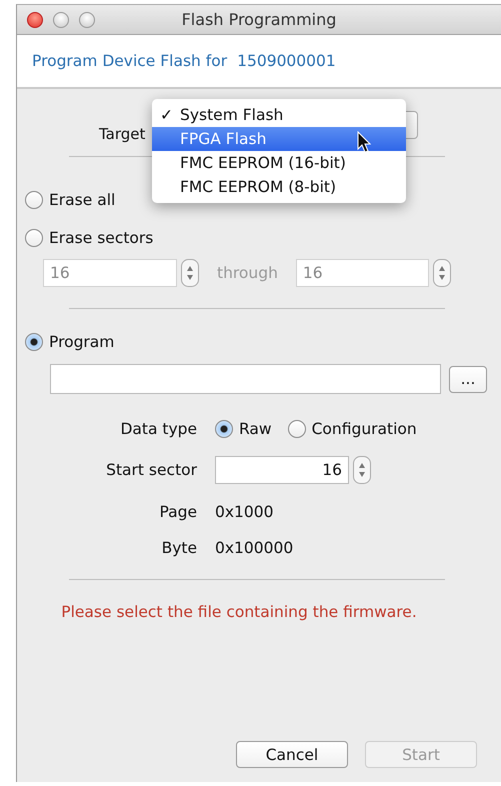  I want to click on radio-option: Configuration, so click(352, 429).